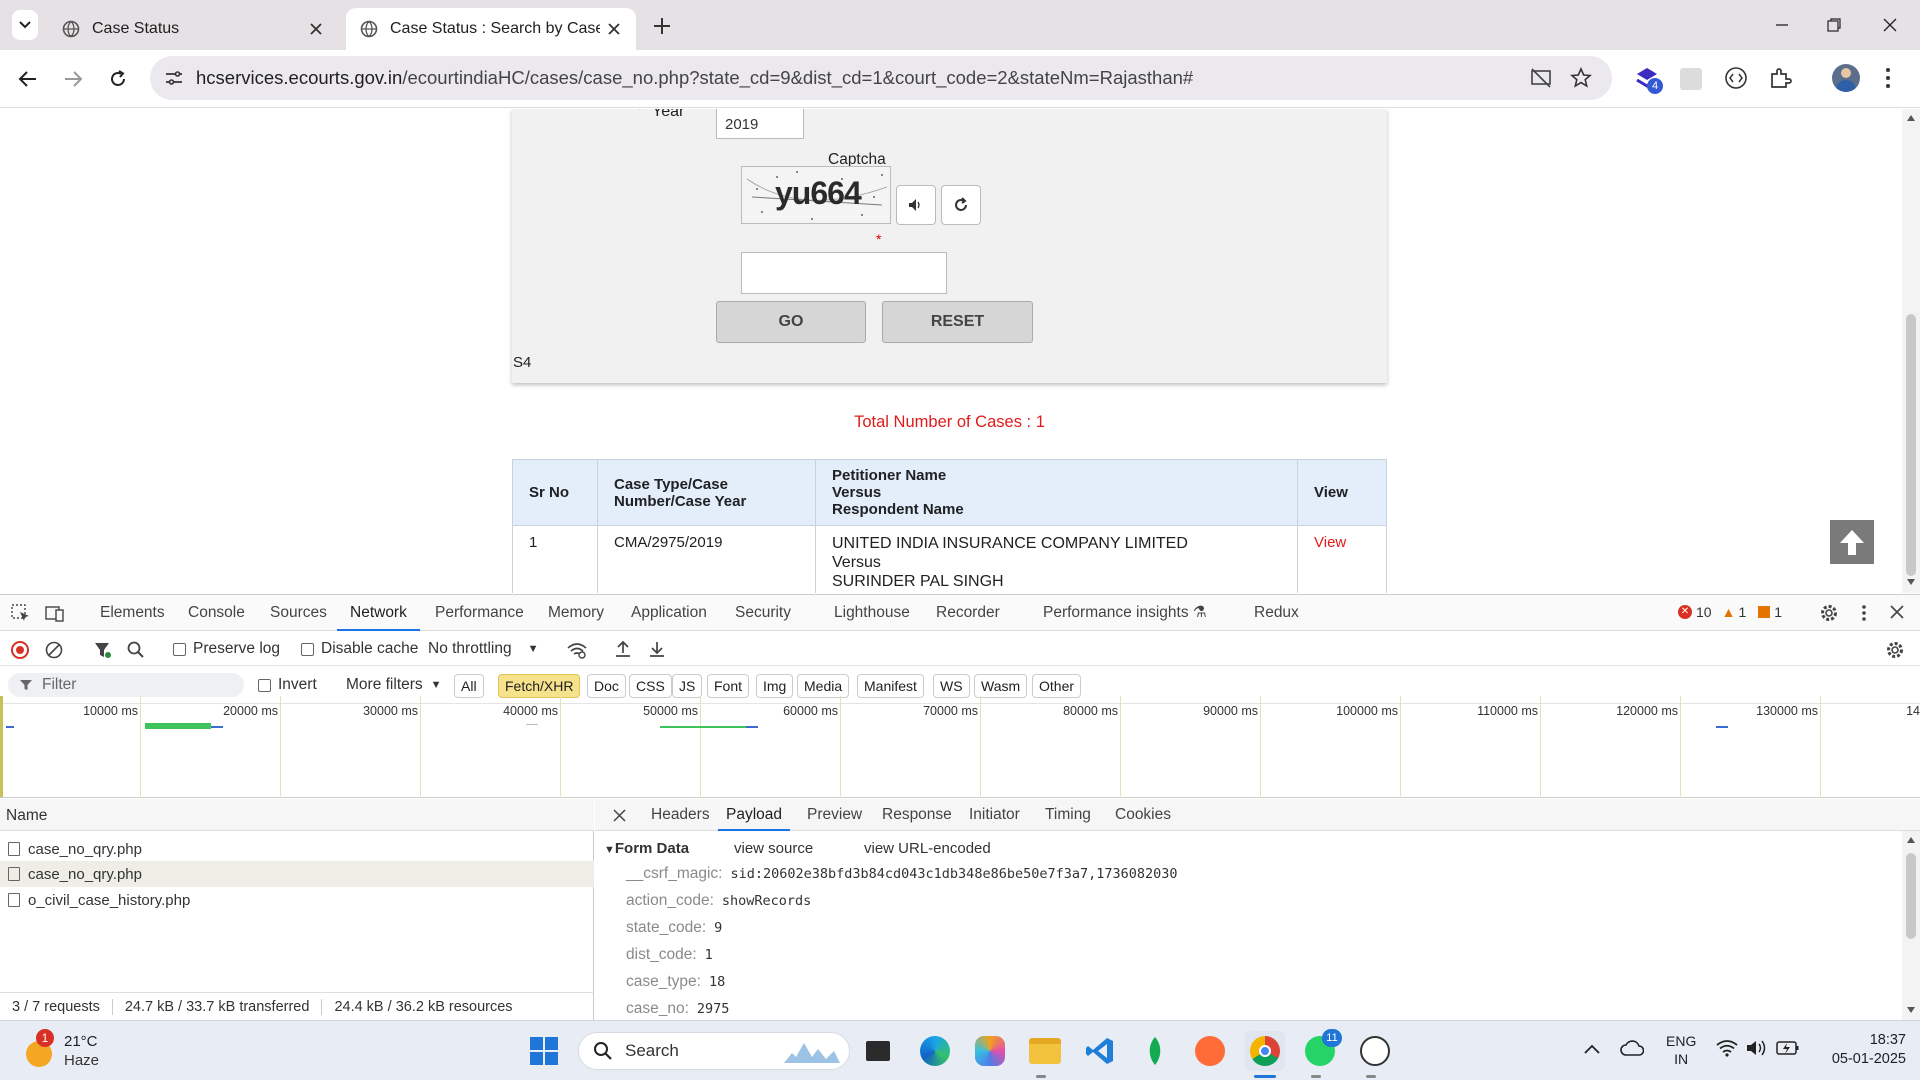 The image size is (1920, 1080). I want to click on devtools-tab-console: Console, so click(216, 613).